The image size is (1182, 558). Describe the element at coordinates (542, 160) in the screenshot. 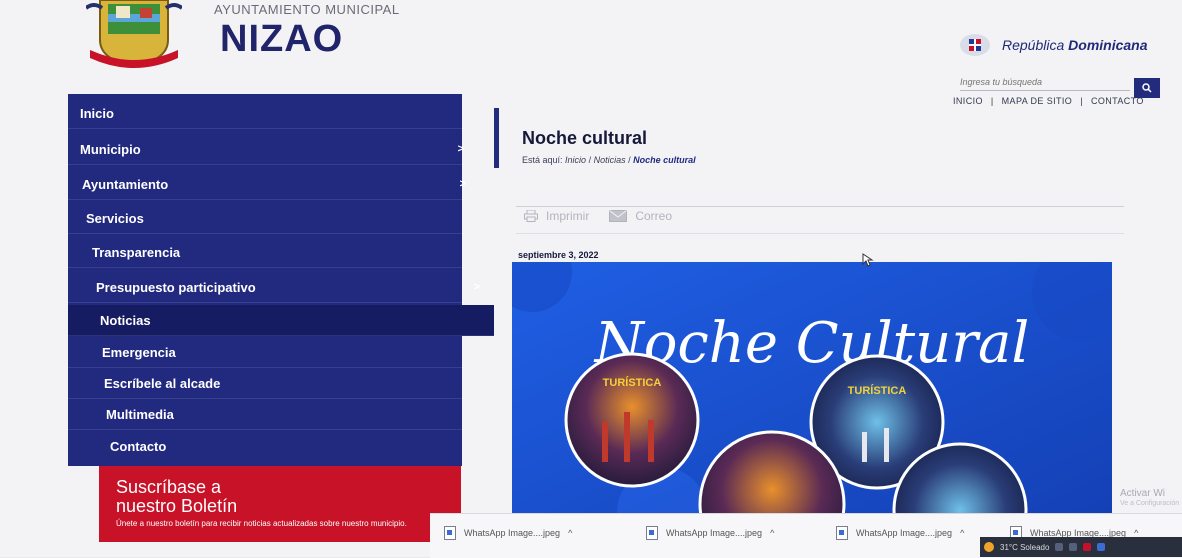

I see `breadcrumb-prefix: Está aquí:` at that location.